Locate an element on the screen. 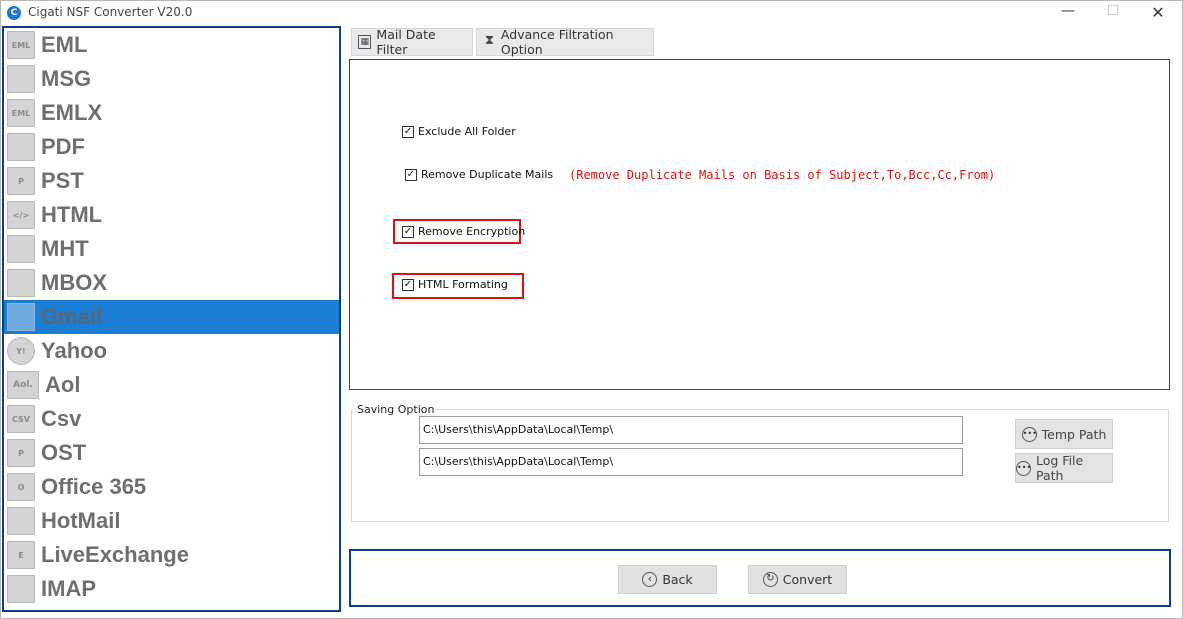  eml-file-icon: EML is located at coordinates (21, 45).